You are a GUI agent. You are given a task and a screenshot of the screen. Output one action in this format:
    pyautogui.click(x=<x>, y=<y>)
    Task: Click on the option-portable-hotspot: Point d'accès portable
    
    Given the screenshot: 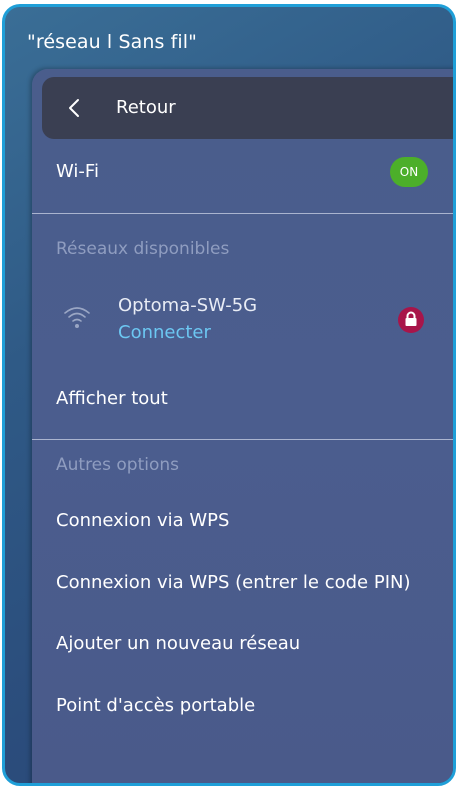 What is the action you would take?
    pyautogui.click(x=155, y=705)
    